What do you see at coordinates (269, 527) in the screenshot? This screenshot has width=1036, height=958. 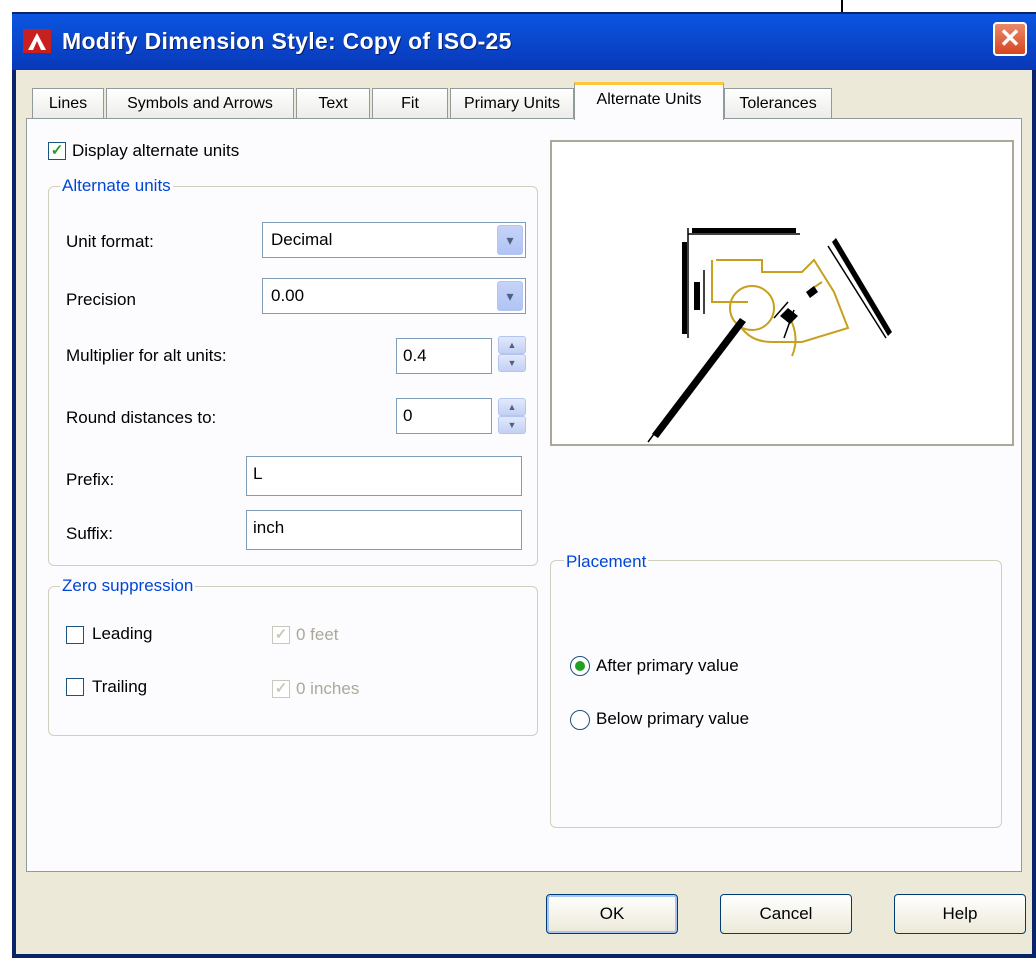 I see `suffix-value: inch` at bounding box center [269, 527].